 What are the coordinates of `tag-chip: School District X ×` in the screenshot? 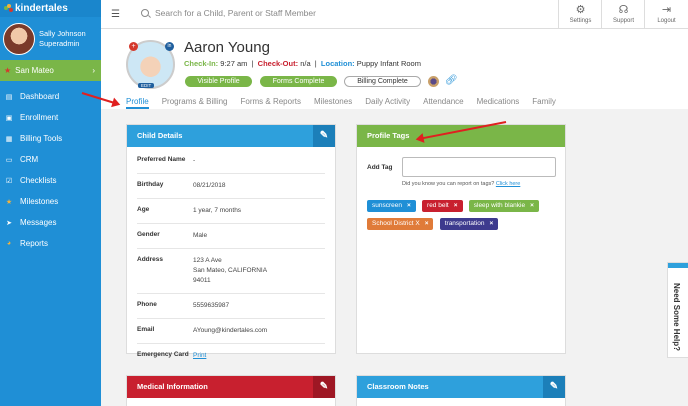 It's located at (400, 224).